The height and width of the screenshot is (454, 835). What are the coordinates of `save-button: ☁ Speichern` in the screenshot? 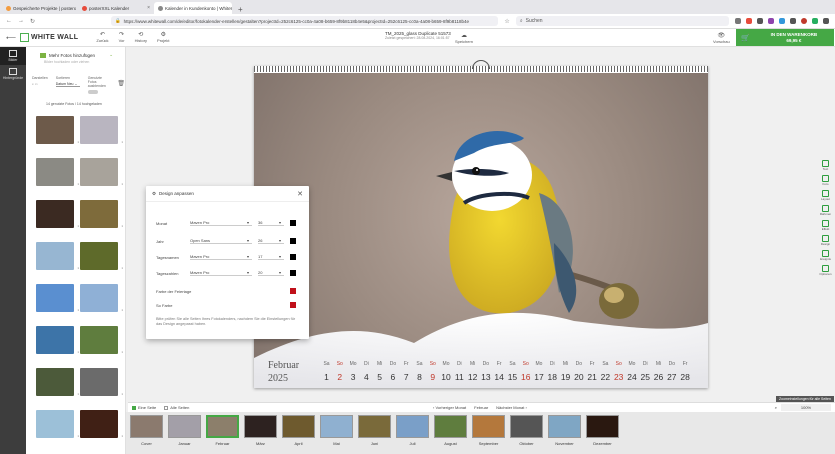 It's located at (464, 38).